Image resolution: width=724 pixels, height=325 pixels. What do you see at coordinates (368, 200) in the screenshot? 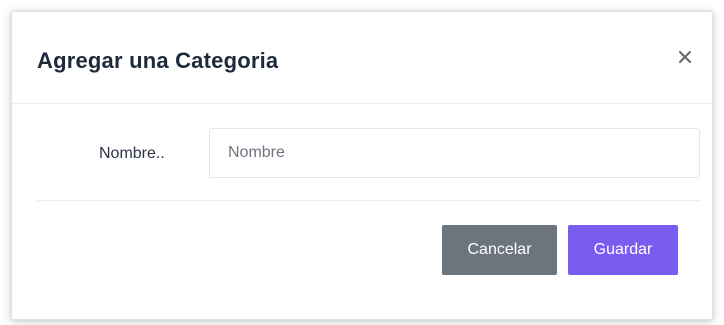
I see `footer-divider` at bounding box center [368, 200].